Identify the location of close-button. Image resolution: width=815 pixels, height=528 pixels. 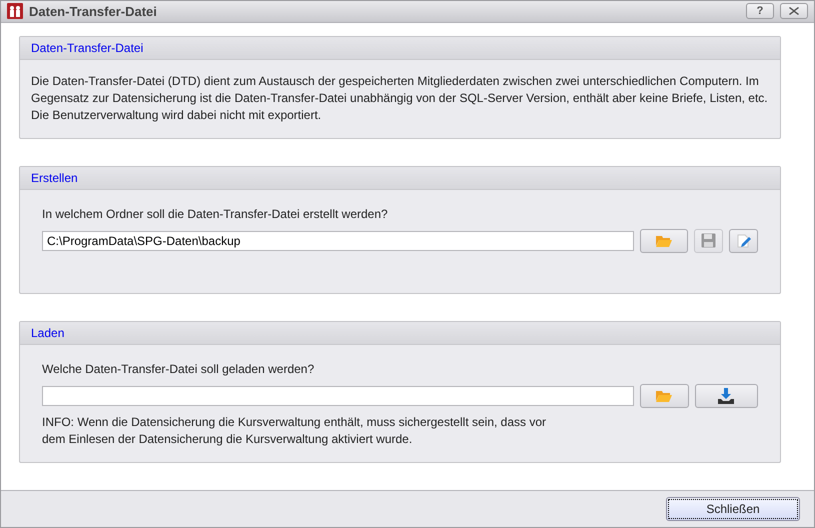
(794, 11).